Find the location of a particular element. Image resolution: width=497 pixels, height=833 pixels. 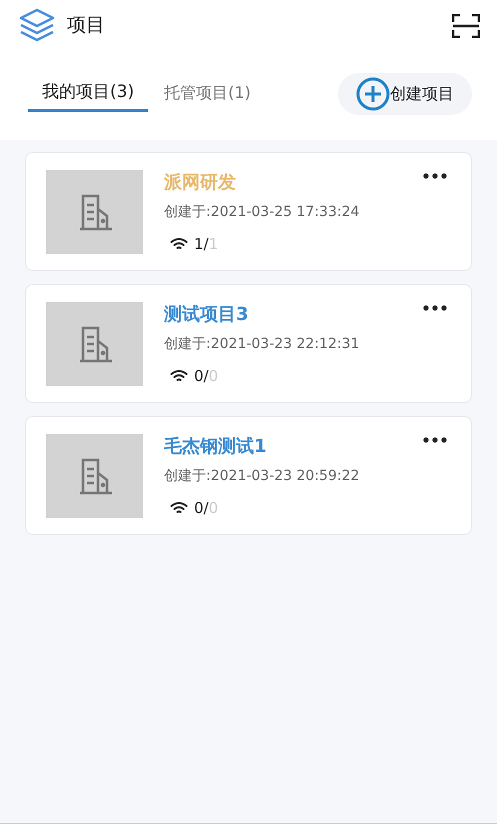

scan-icon is located at coordinates (466, 26).